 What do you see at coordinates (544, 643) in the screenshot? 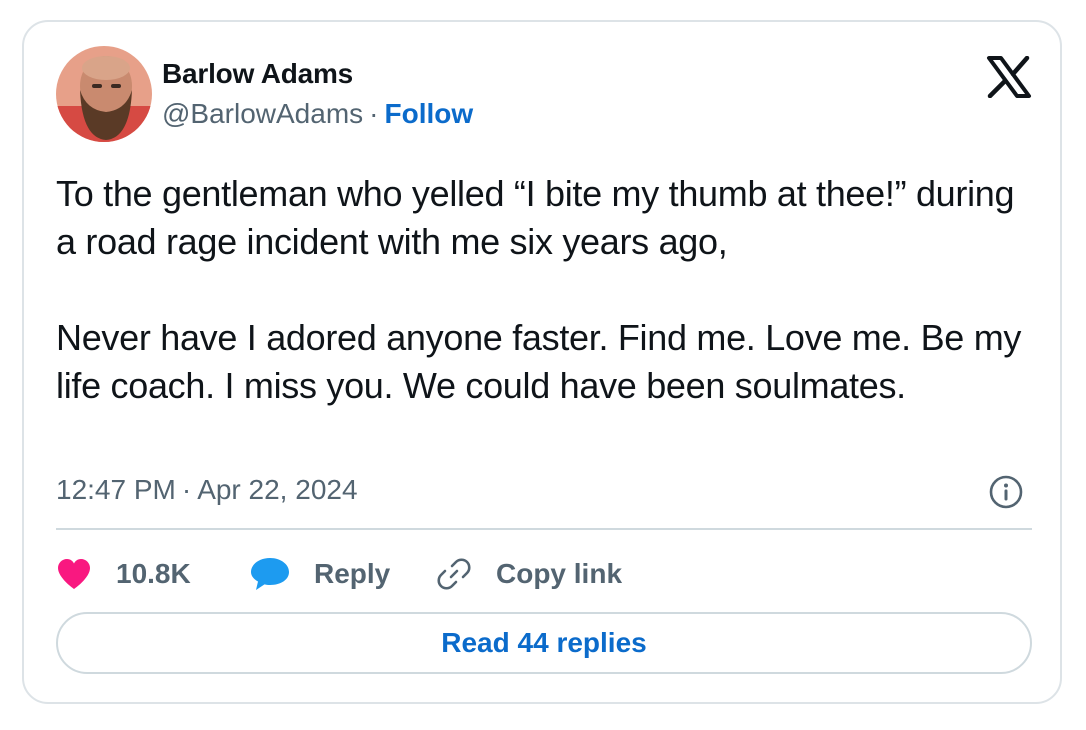
I see `read-replies-button: Read 44 replies` at bounding box center [544, 643].